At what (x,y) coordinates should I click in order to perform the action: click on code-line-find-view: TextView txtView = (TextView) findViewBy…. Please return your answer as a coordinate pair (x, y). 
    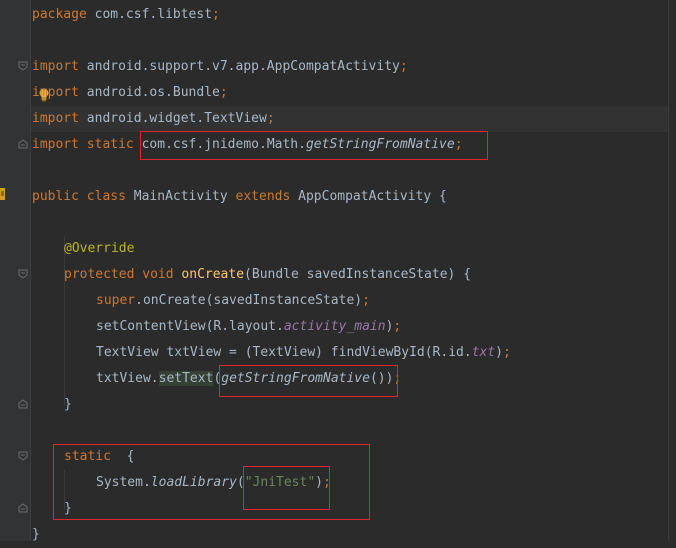
    Looking at the image, I should click on (303, 353).